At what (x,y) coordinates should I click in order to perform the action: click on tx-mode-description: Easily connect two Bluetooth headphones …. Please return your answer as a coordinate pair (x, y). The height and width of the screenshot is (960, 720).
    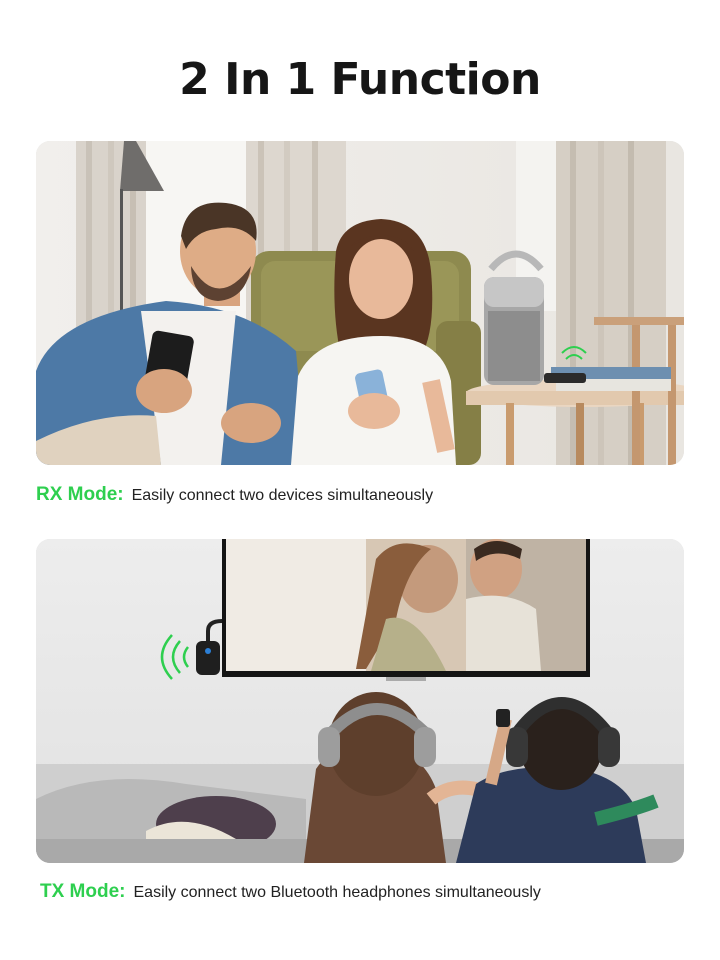
    Looking at the image, I should click on (337, 892).